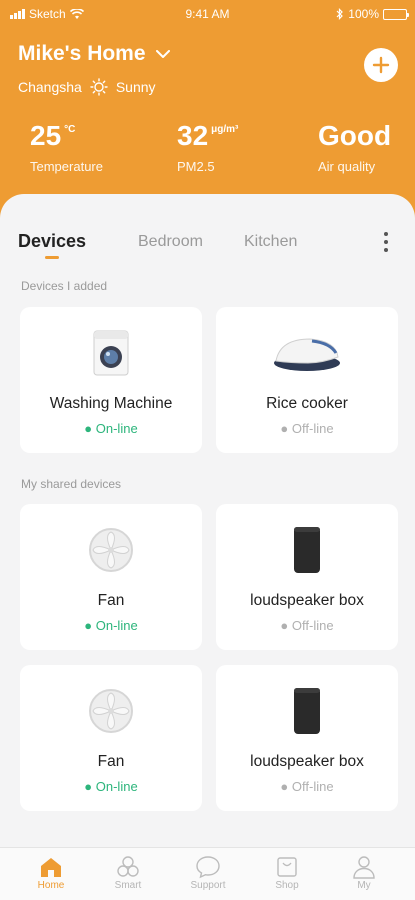 Image resolution: width=415 pixels, height=900 pixels. I want to click on device-name: Rice cooker, so click(307, 403).